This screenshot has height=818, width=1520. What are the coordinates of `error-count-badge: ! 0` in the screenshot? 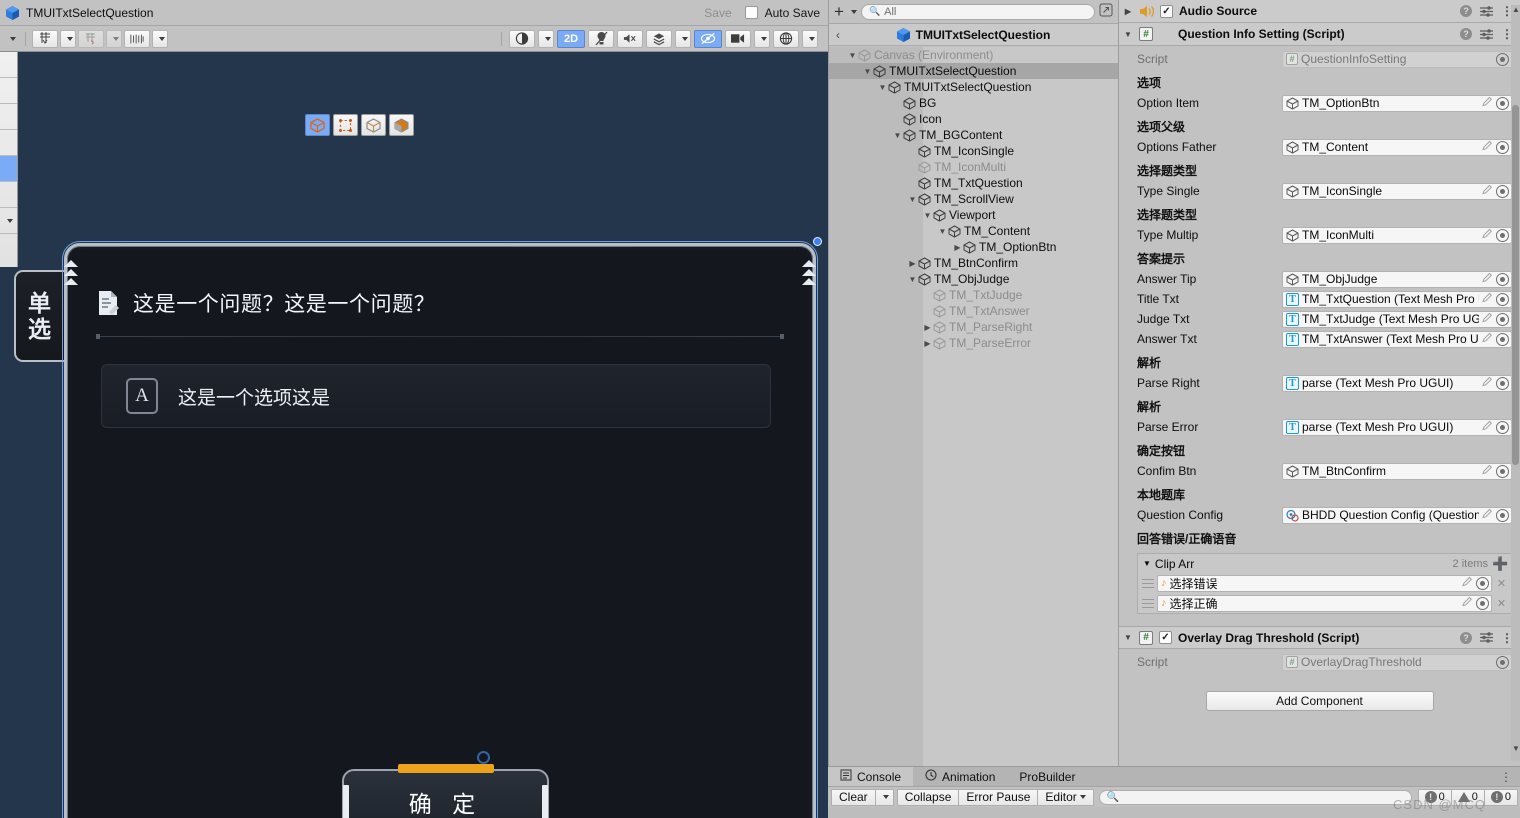 It's located at (1434, 797).